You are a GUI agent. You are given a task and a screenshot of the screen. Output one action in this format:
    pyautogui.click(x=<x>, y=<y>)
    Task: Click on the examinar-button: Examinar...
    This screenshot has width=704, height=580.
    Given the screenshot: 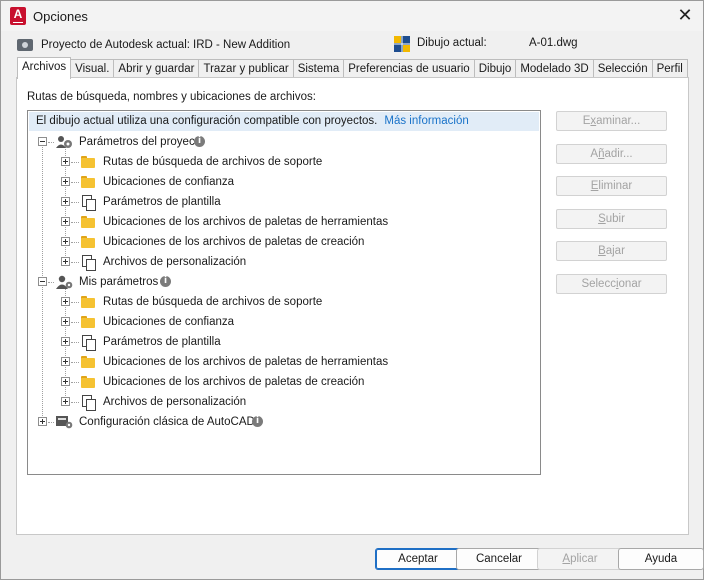 What is the action you would take?
    pyautogui.click(x=611, y=121)
    